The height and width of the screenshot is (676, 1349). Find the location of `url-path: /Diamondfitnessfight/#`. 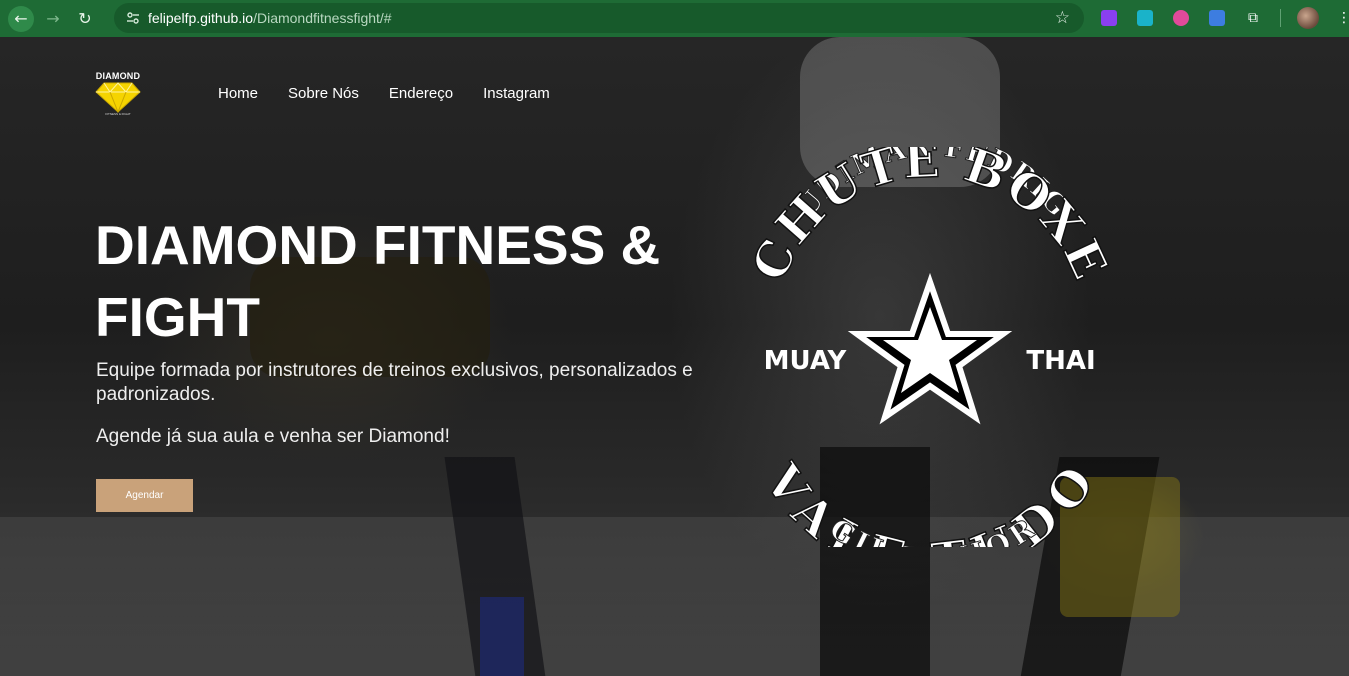

url-path: /Diamondfitnessfight/# is located at coordinates (322, 18).